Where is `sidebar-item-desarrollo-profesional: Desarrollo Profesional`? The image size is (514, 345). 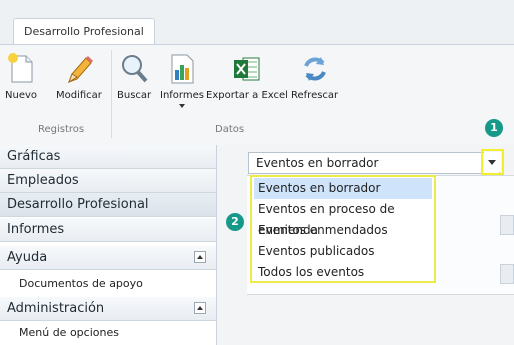 sidebar-item-desarrollo-profesional: Desarrollo Profesional is located at coordinates (108, 205).